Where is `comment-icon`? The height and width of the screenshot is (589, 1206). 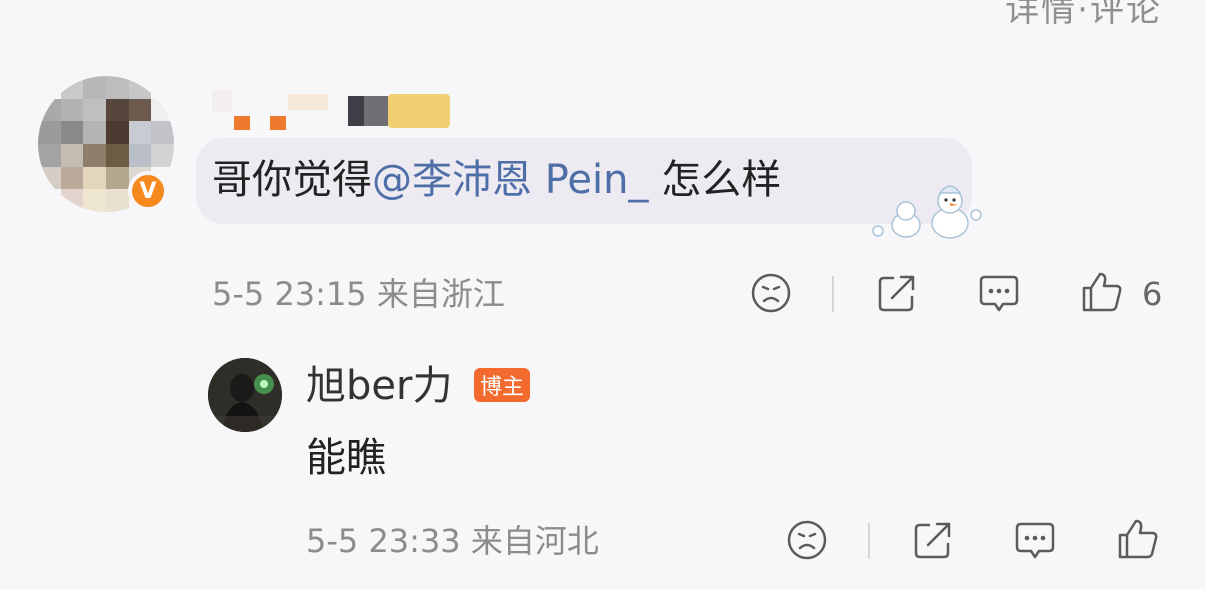 comment-icon is located at coordinates (999, 294).